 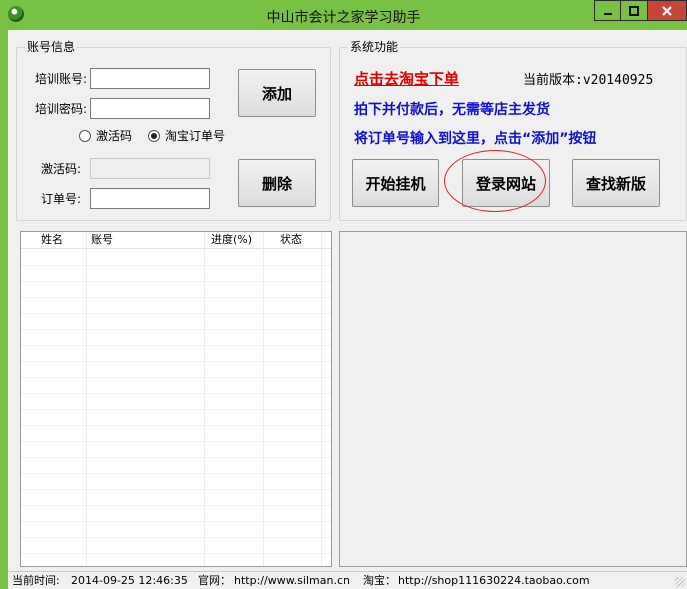 What do you see at coordinates (406, 78) in the screenshot?
I see `taobao-order-link: 点击去淘宝下单` at bounding box center [406, 78].